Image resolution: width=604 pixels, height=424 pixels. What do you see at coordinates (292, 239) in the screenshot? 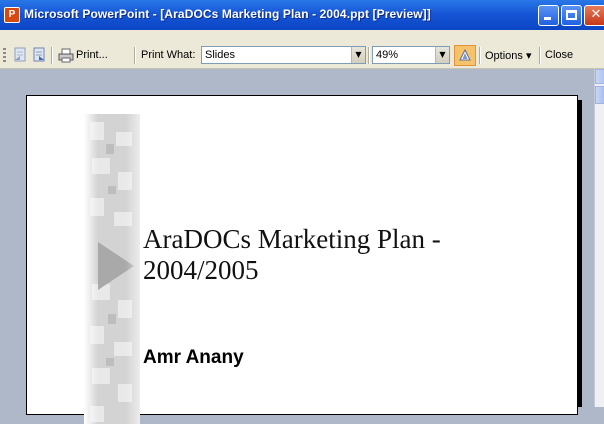
I see `slide-title-line-1: AraDOCs Marketing Plan -` at bounding box center [292, 239].